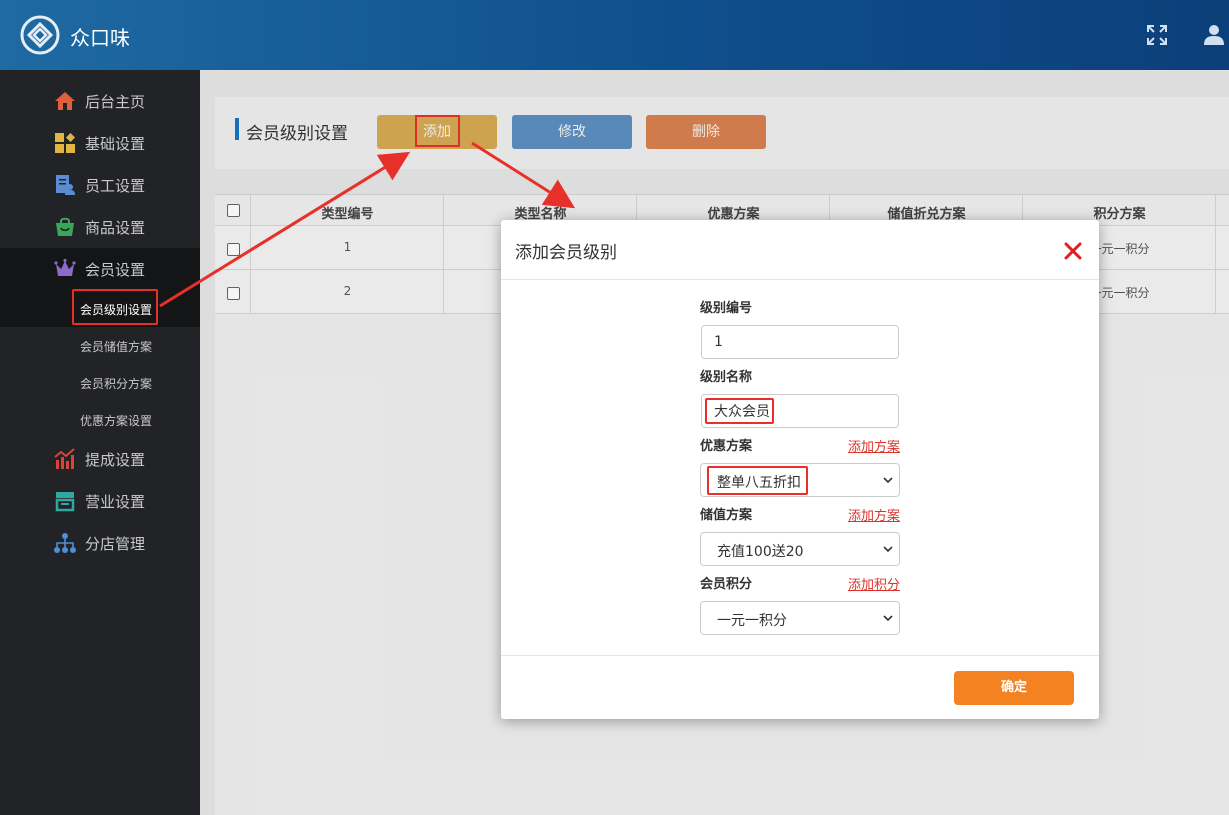  I want to click on sidebar-item-home: 后台主页, so click(100, 101).